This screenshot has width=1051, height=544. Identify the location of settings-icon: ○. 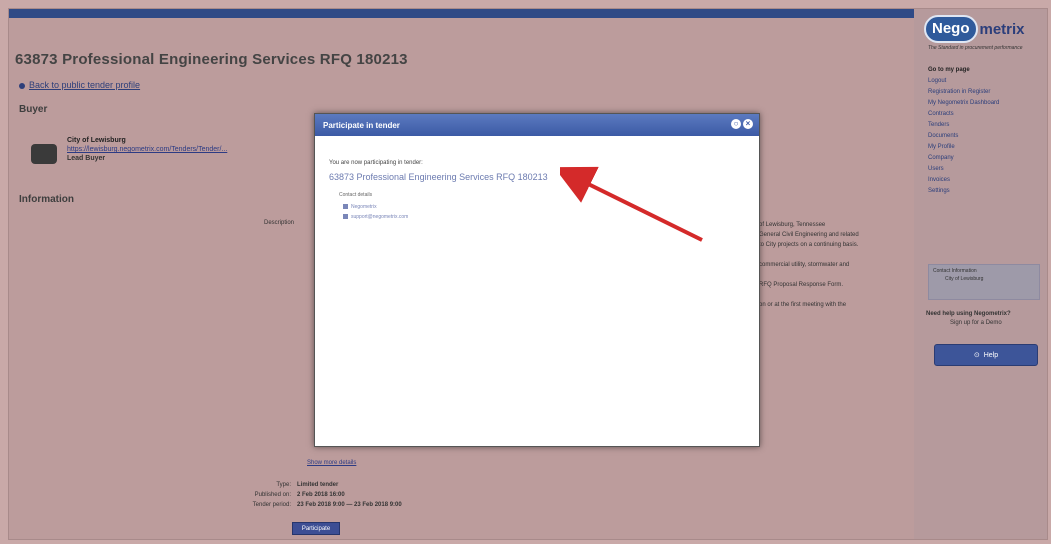
(736, 124).